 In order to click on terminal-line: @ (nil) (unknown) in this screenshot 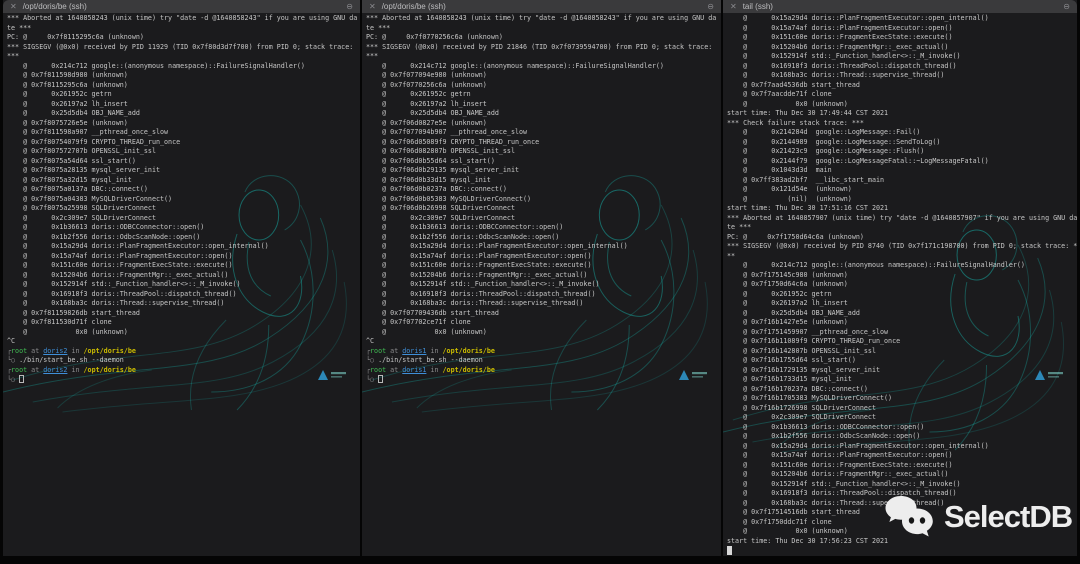, I will do `click(789, 198)`.